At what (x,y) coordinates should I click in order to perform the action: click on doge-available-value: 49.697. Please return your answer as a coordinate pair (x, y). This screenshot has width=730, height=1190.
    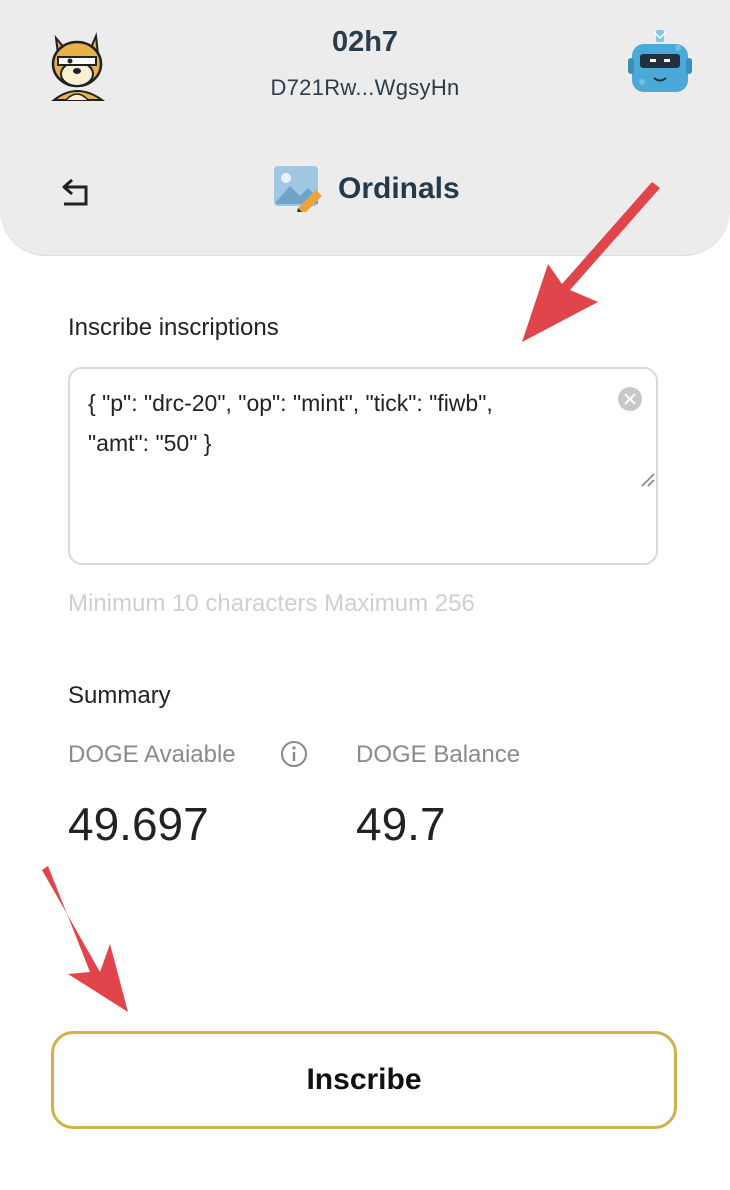
    Looking at the image, I should click on (138, 824).